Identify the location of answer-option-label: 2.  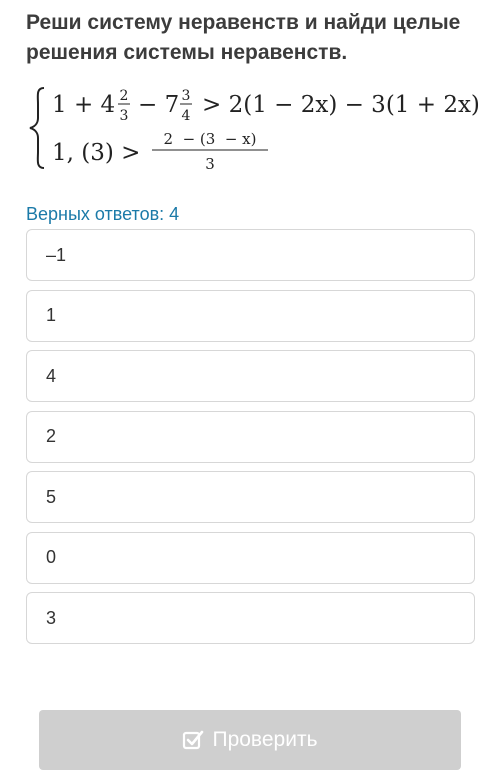
(51, 436).